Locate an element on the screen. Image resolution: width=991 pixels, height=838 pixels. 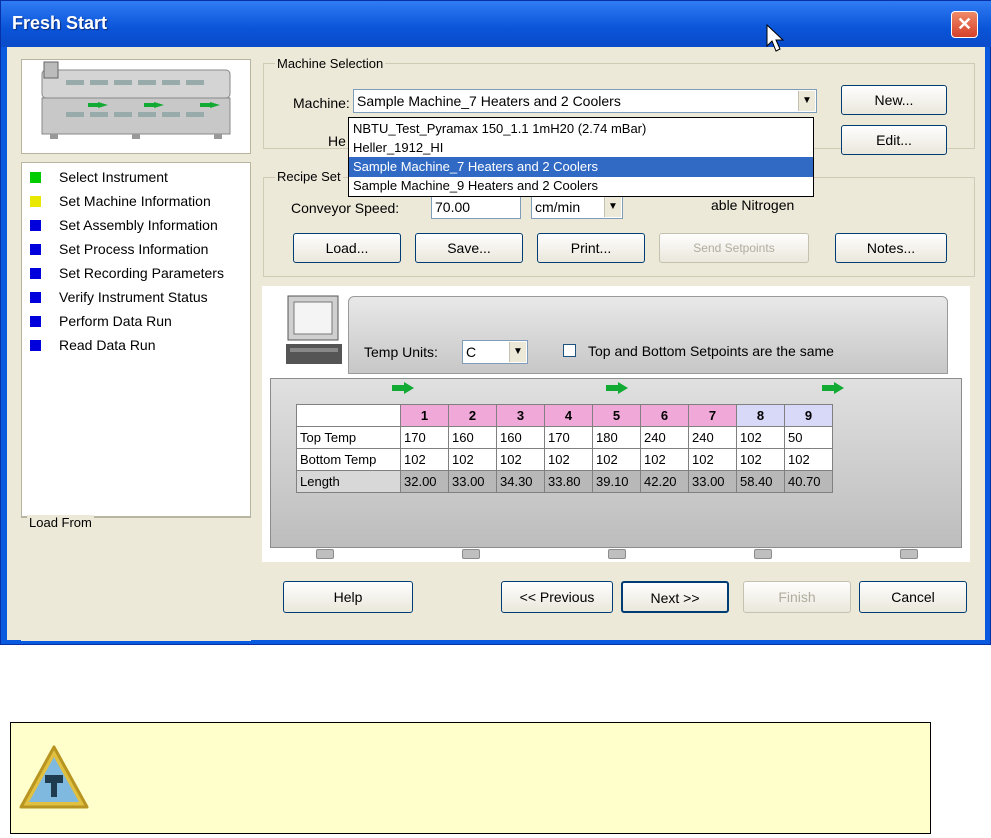
recipe-setup-label: Recipe Set is located at coordinates (309, 176).